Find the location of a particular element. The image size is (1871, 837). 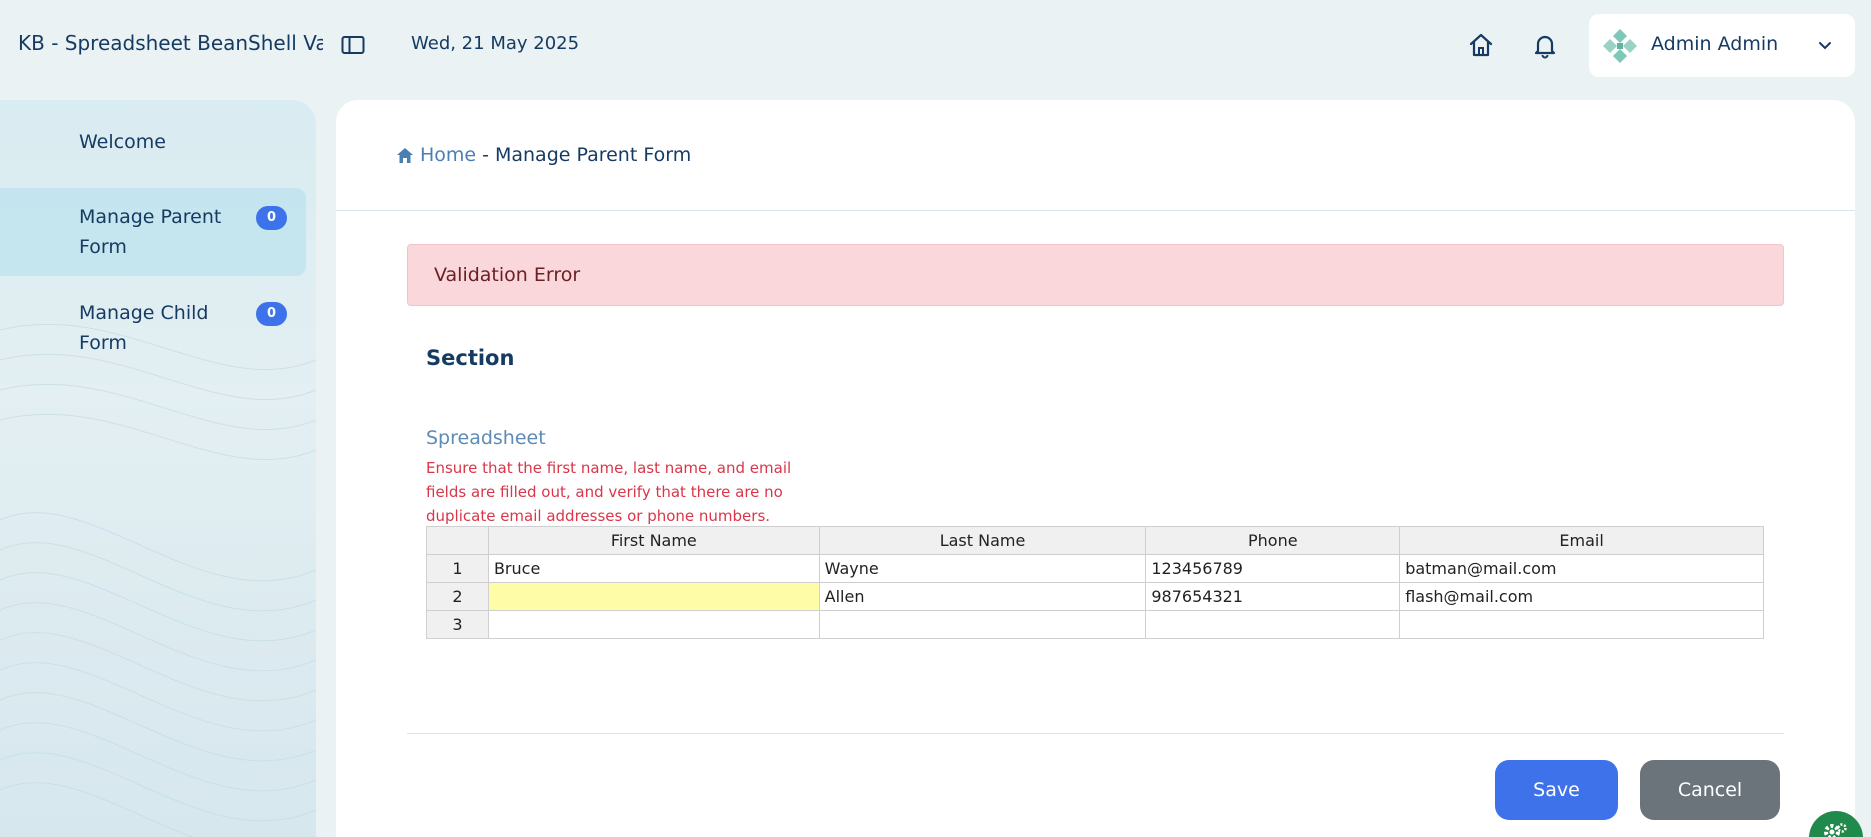

first-name-cell is located at coordinates (653, 624).